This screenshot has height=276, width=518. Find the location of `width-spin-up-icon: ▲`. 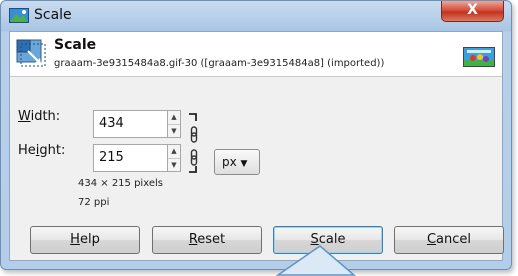

width-spin-up-icon: ▲ is located at coordinates (174, 118).